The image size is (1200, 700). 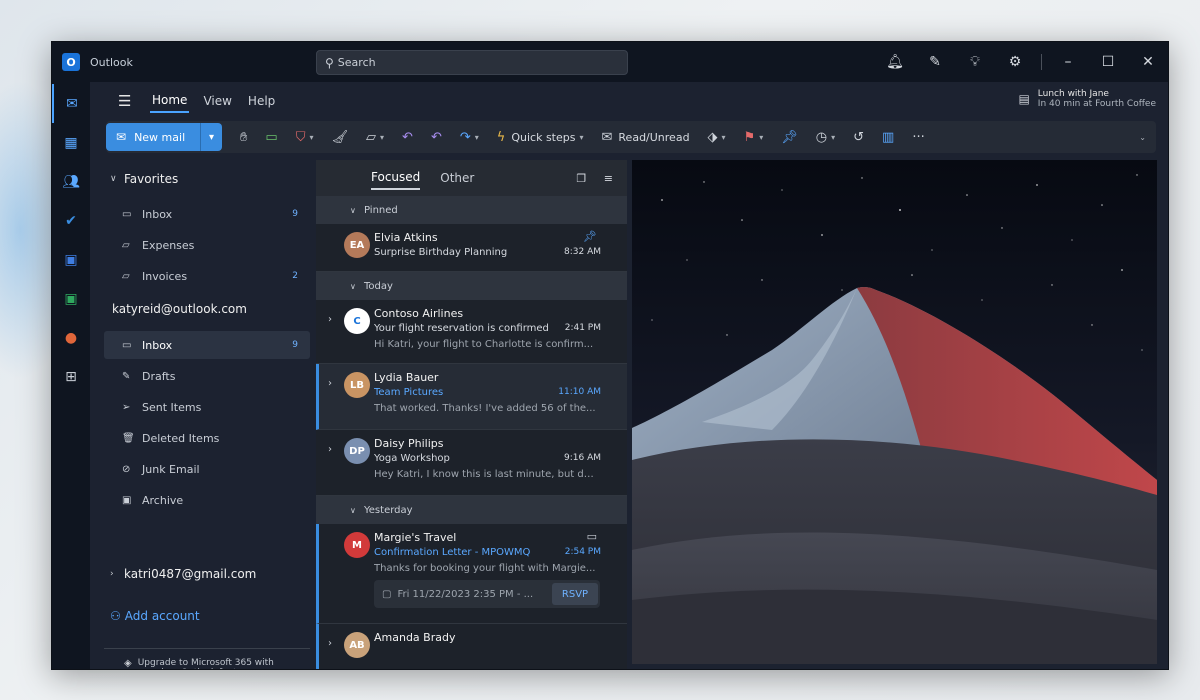 What do you see at coordinates (750, 137) in the screenshot?
I see `flag-icon: ⚑` at bounding box center [750, 137].